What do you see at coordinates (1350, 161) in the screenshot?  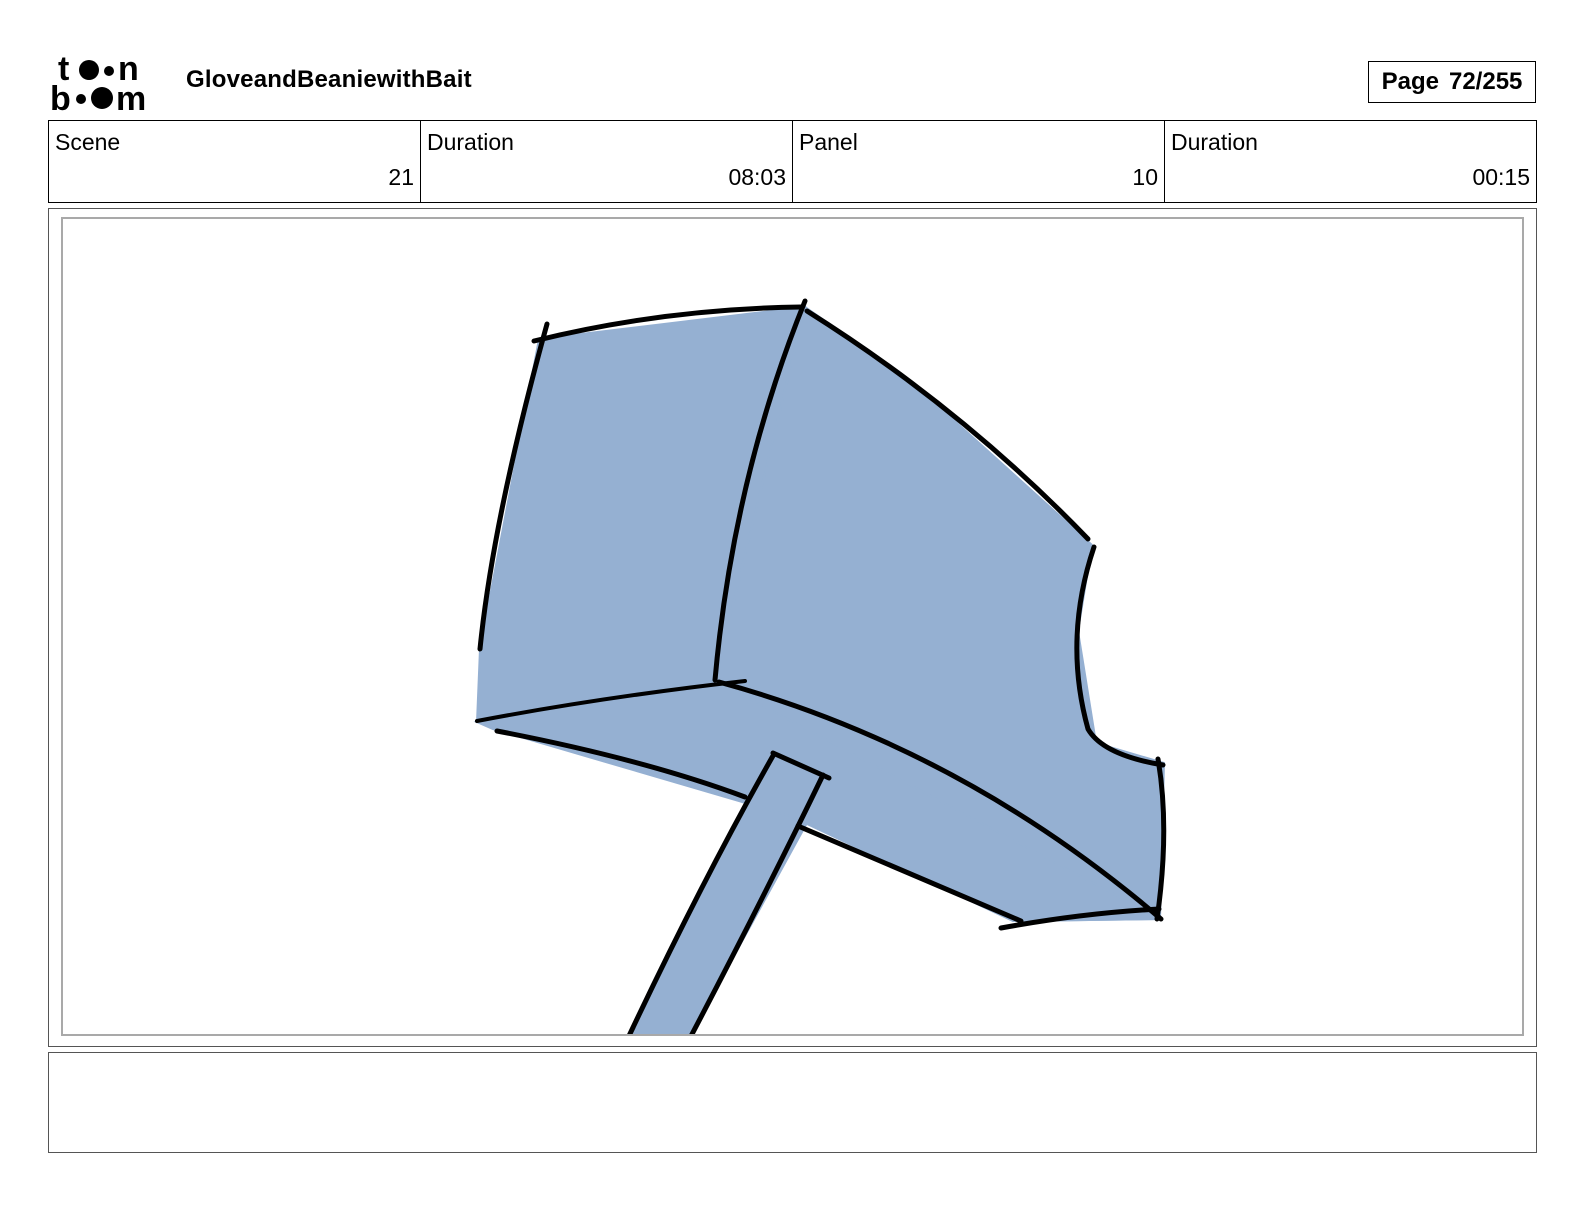 I see `panel-duration-cell: Duration 00:15` at bounding box center [1350, 161].